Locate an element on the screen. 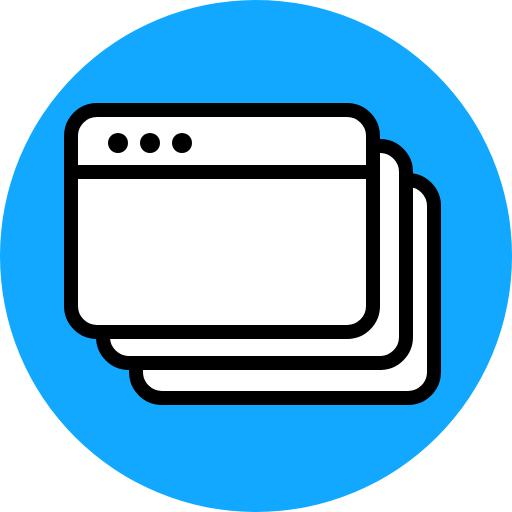  title-bar-dots is located at coordinates (150, 143).